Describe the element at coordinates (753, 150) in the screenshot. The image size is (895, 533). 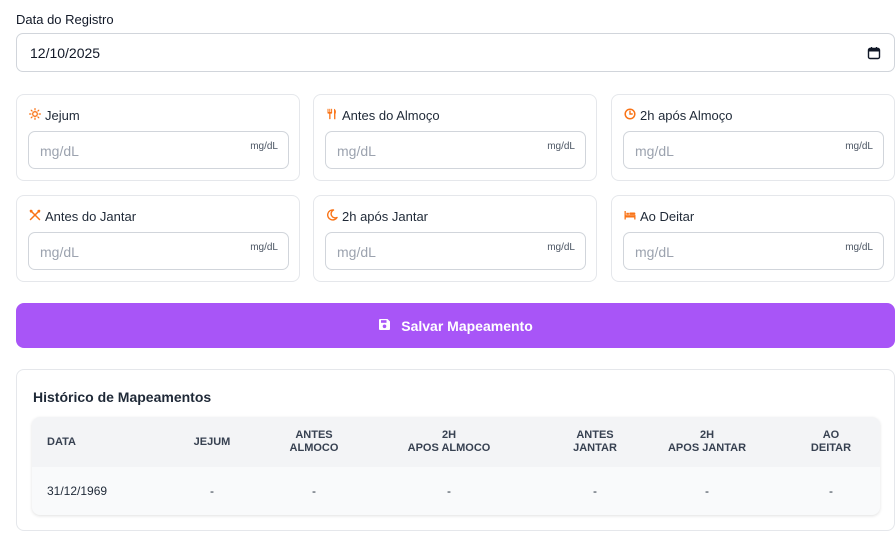
I see `2h-apos-almoco-input: mg/dL mg/dL` at that location.